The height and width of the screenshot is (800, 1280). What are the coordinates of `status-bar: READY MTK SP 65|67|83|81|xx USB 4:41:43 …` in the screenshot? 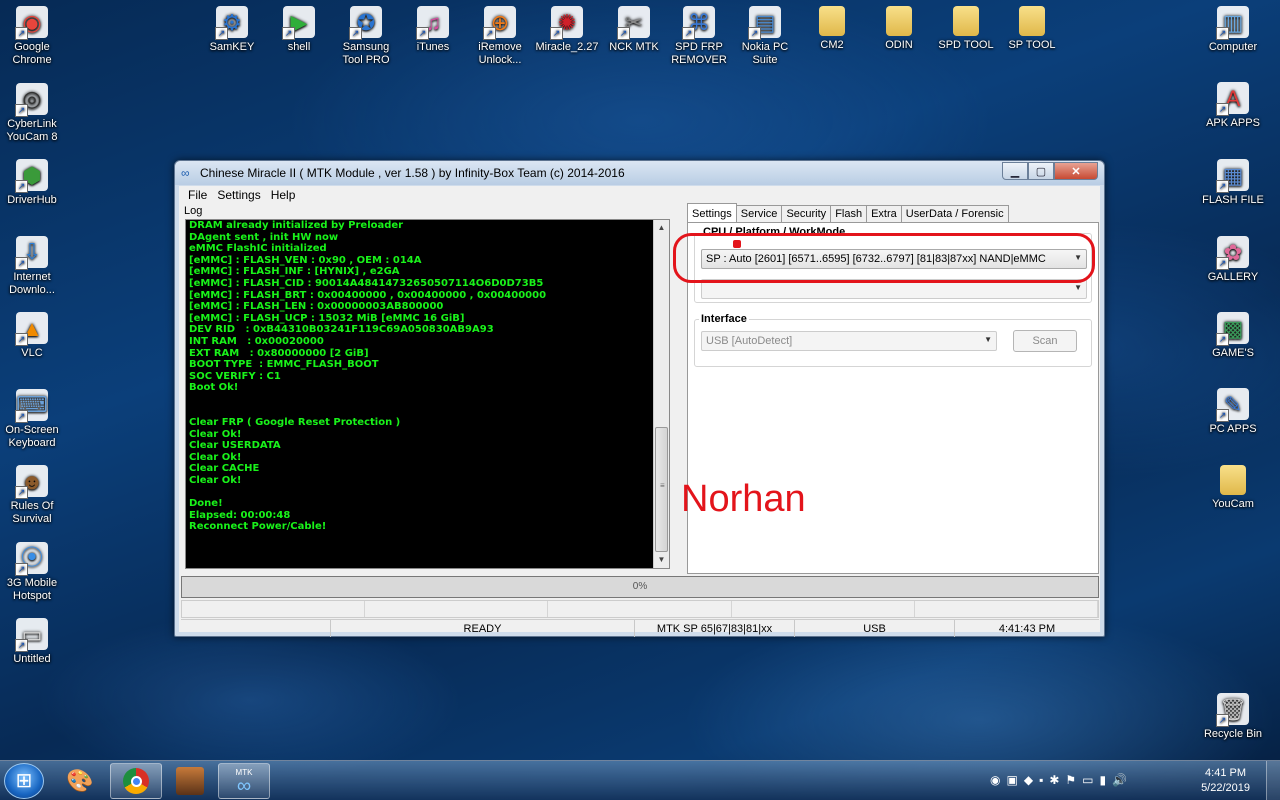 It's located at (640, 628).